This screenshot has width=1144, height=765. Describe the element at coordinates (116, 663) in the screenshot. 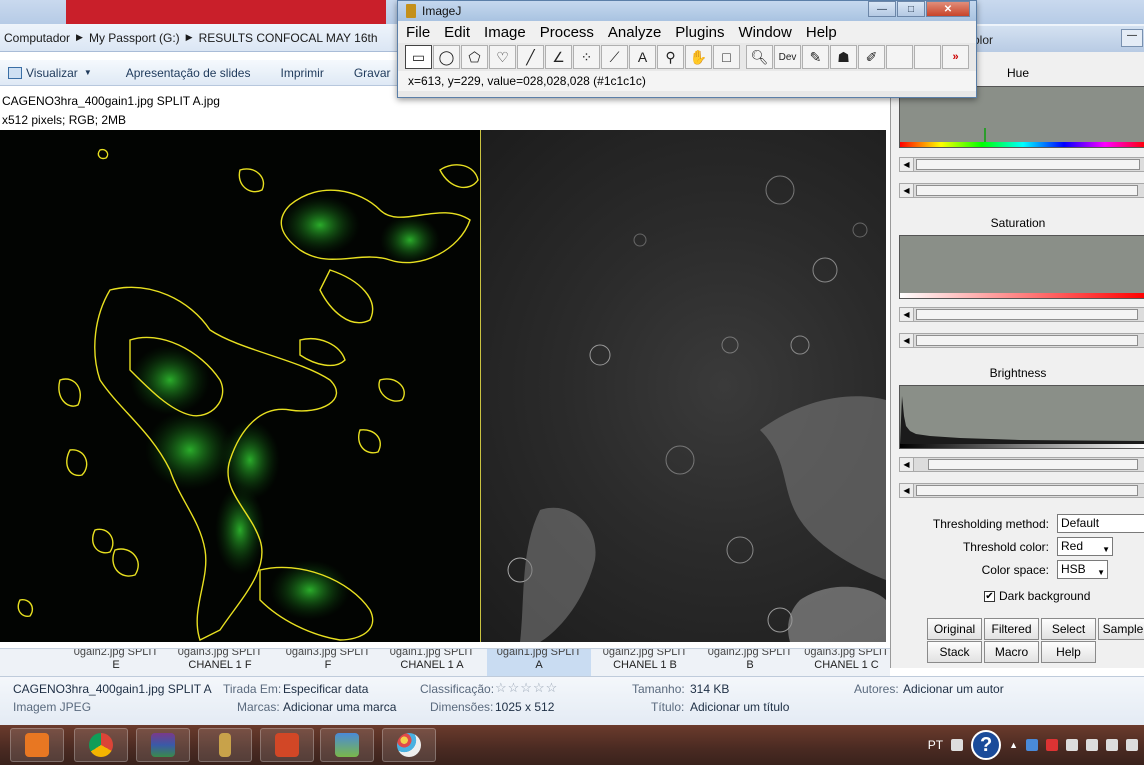

I see `thumbnail-item: 0gain2.jpg SPLIT E` at that location.